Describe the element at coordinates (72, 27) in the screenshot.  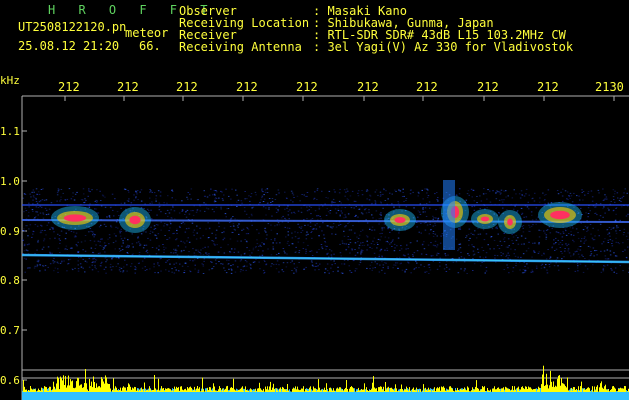
I see `file-name: UT2508122120.pn` at that location.